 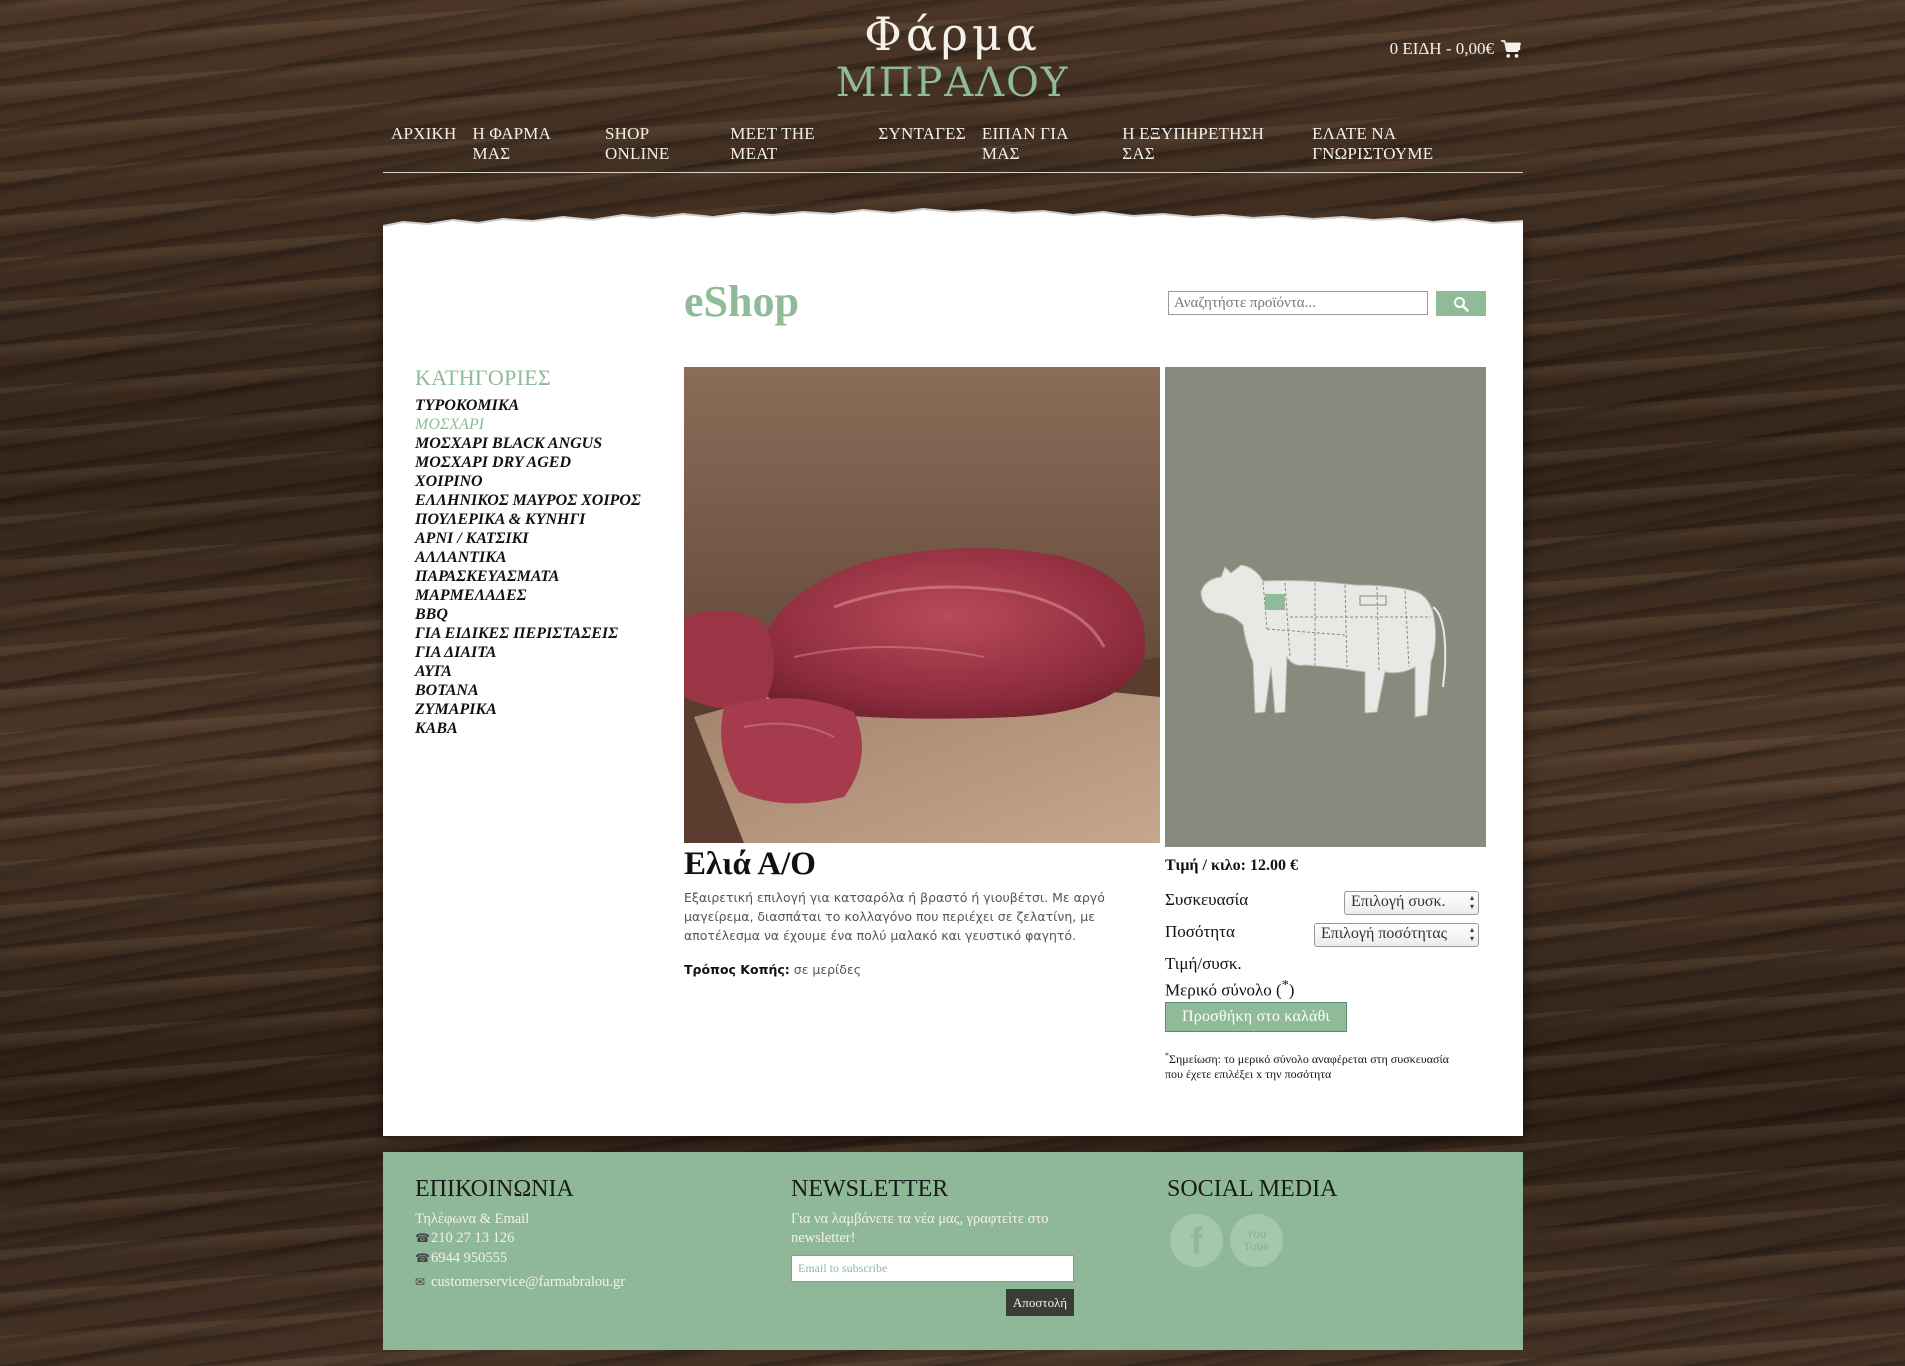 I want to click on youtube-icon: You Tube, so click(x=1256, y=1240).